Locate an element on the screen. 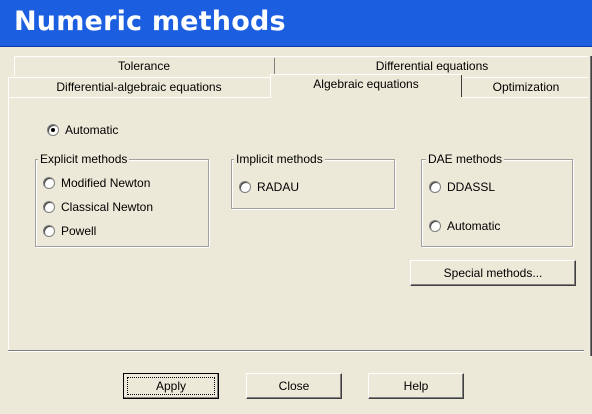 The image size is (592, 414). tab-selected-right is located at coordinates (461, 86).